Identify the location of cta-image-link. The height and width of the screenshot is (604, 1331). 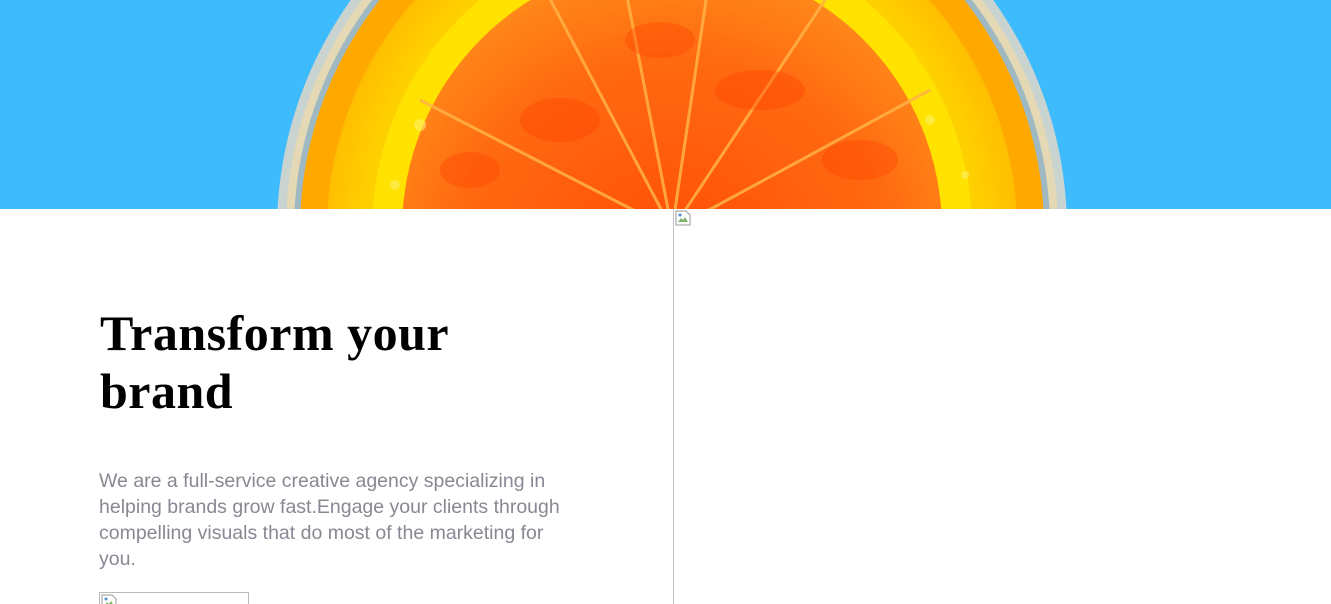
(174, 598).